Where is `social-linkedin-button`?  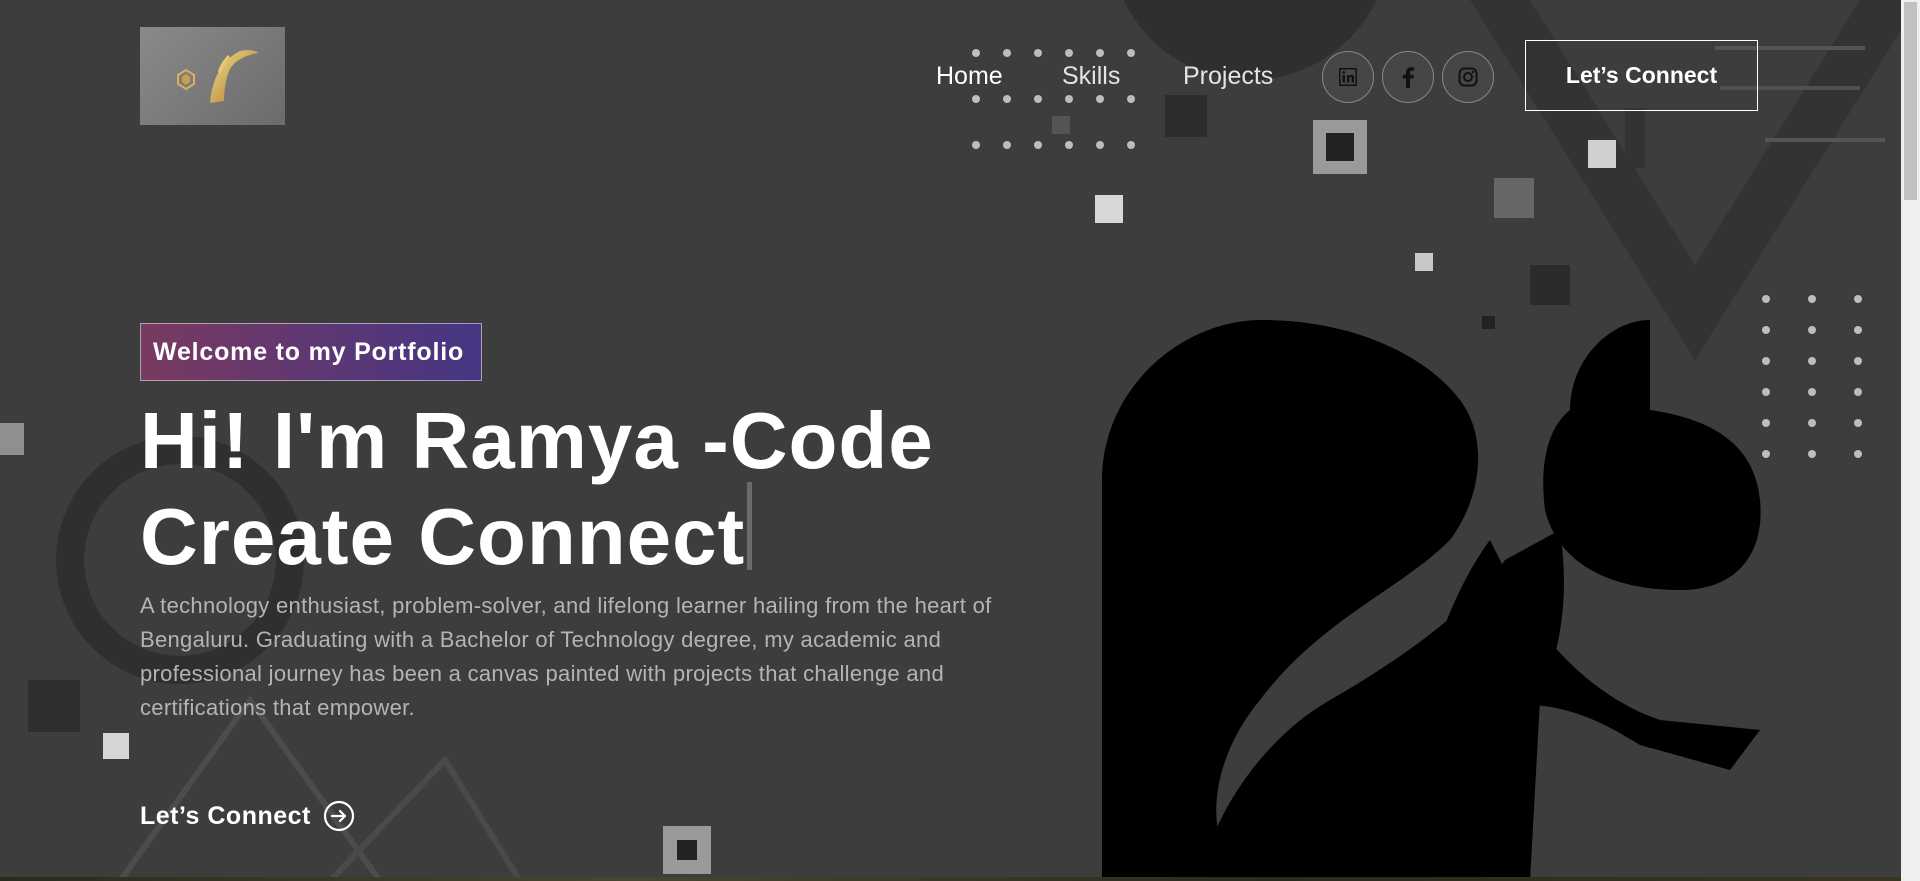 social-linkedin-button is located at coordinates (1348, 77).